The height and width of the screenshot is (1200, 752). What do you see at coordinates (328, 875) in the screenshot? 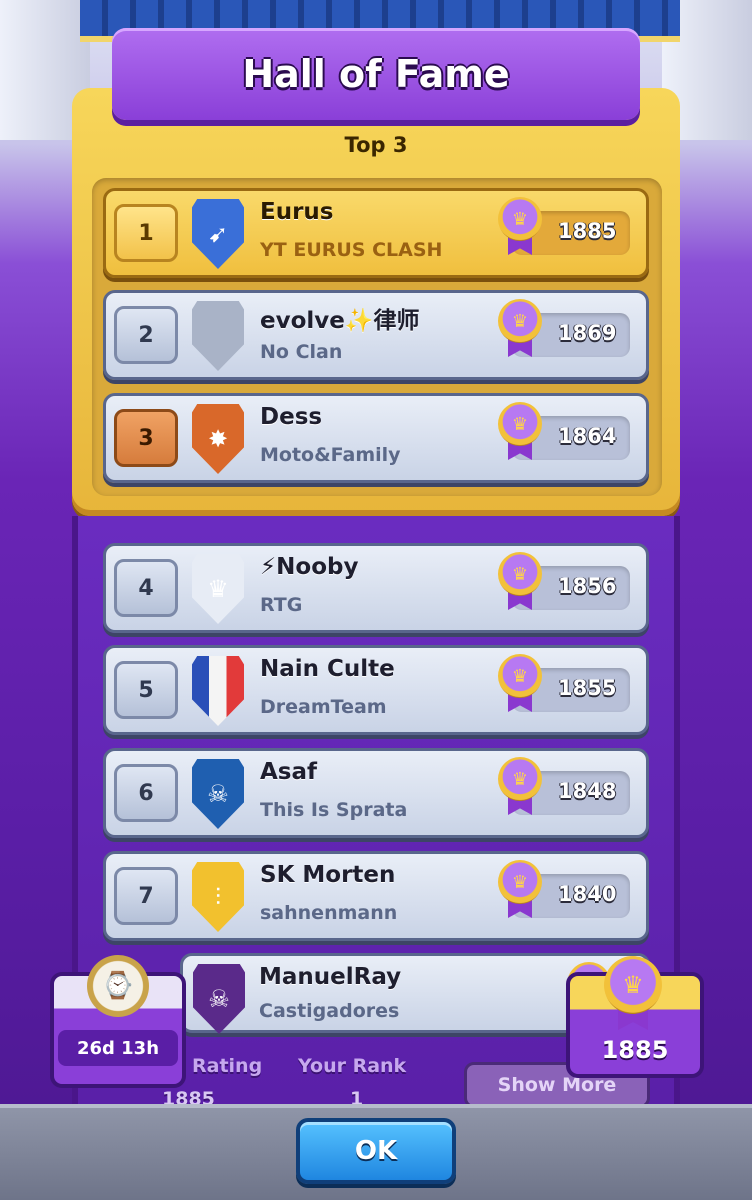
I see `player-name: SK Morten` at bounding box center [328, 875].